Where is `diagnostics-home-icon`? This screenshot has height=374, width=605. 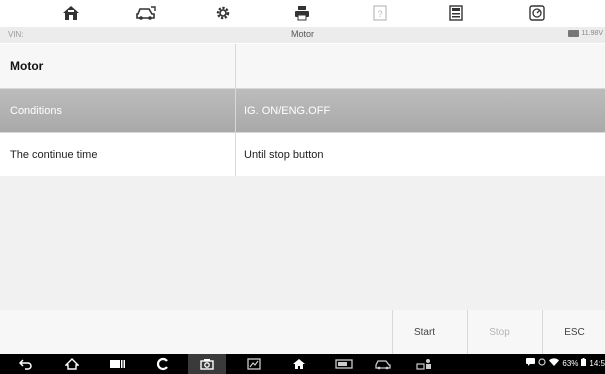 diagnostics-home-icon is located at coordinates (299, 364).